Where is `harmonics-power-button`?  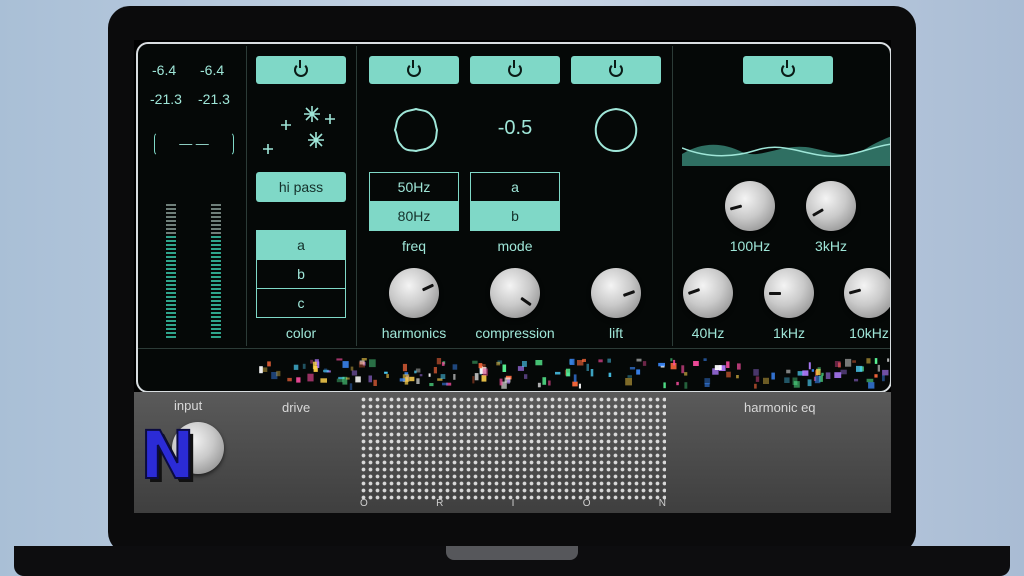
harmonics-power-button is located at coordinates (414, 70).